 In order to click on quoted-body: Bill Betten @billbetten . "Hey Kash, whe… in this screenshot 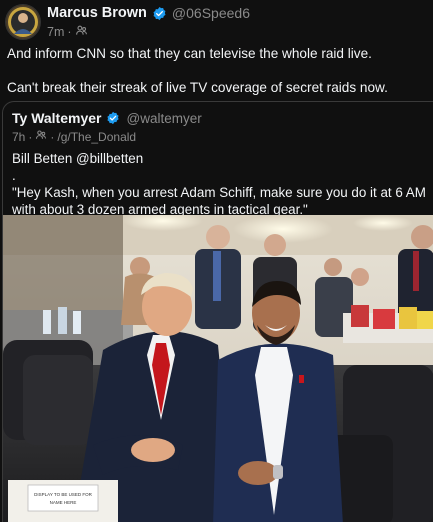, I will do `click(219, 184)`.